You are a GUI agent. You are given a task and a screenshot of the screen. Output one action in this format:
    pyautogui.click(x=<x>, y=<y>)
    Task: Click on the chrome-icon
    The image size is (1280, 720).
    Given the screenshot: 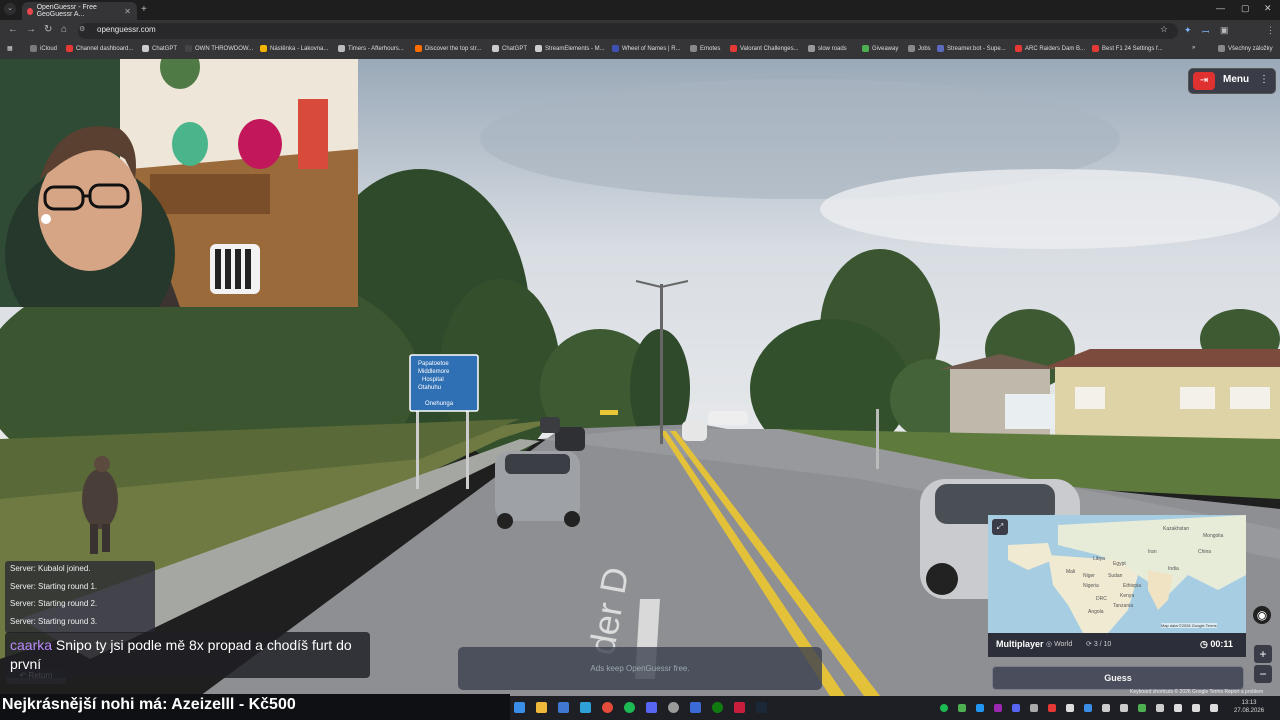 What is the action you would take?
    pyautogui.click(x=607, y=707)
    